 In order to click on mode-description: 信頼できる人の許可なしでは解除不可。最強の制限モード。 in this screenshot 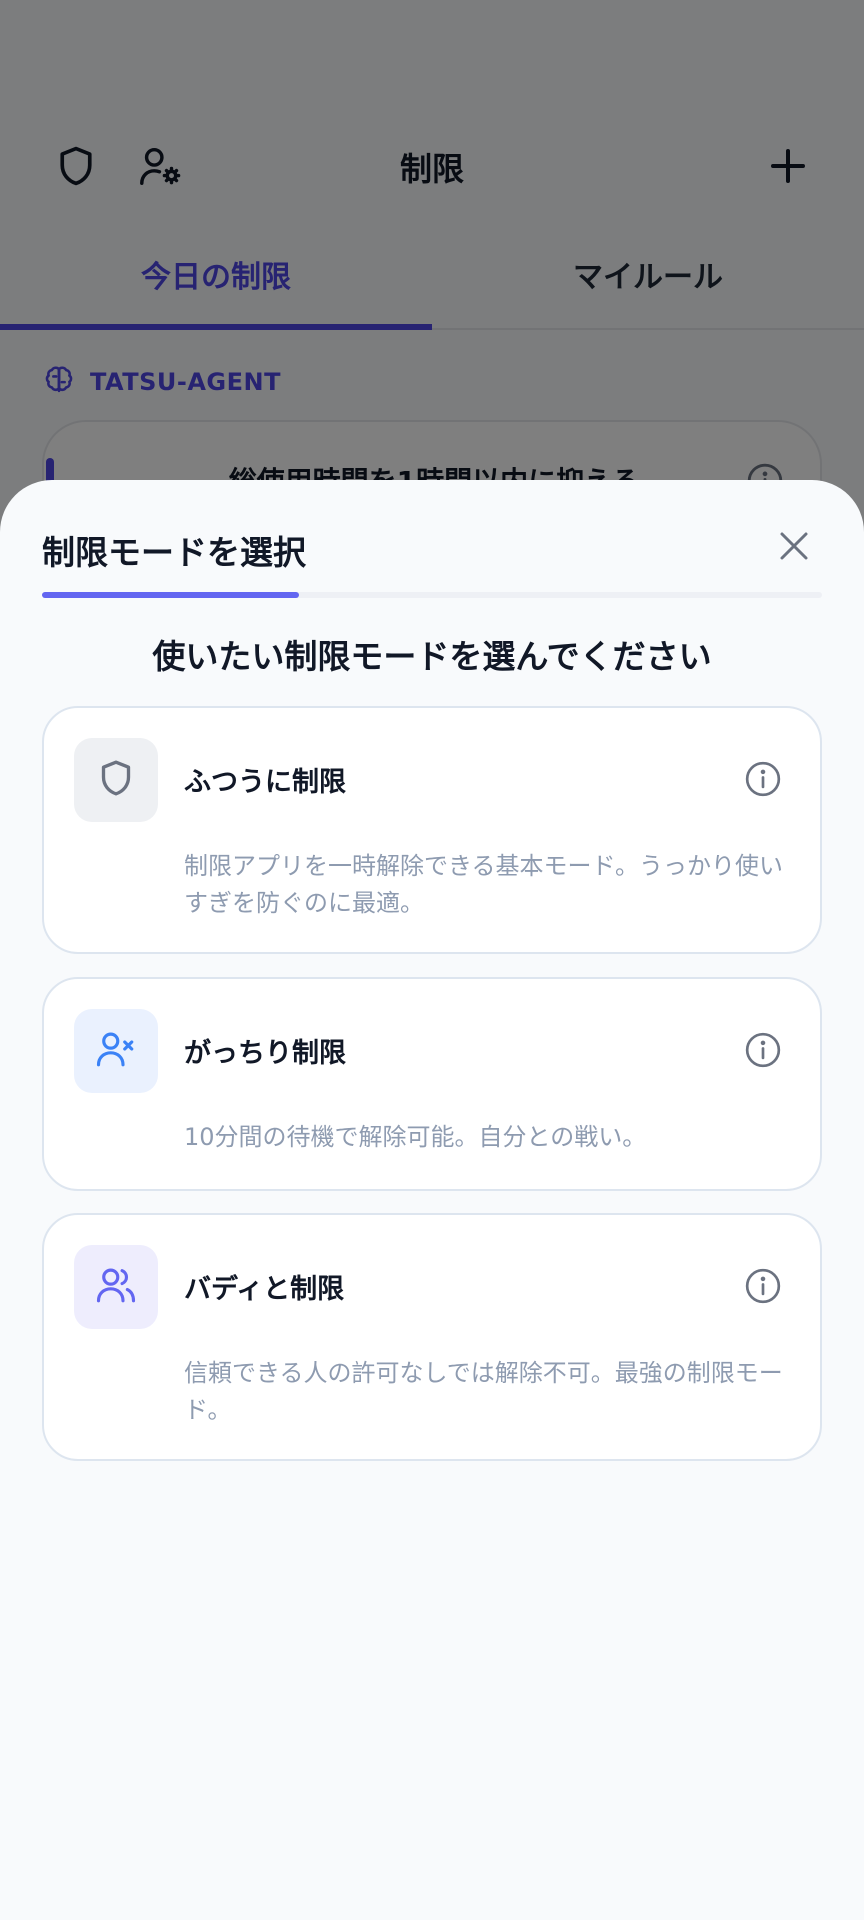, I will do `click(483, 1391)`.